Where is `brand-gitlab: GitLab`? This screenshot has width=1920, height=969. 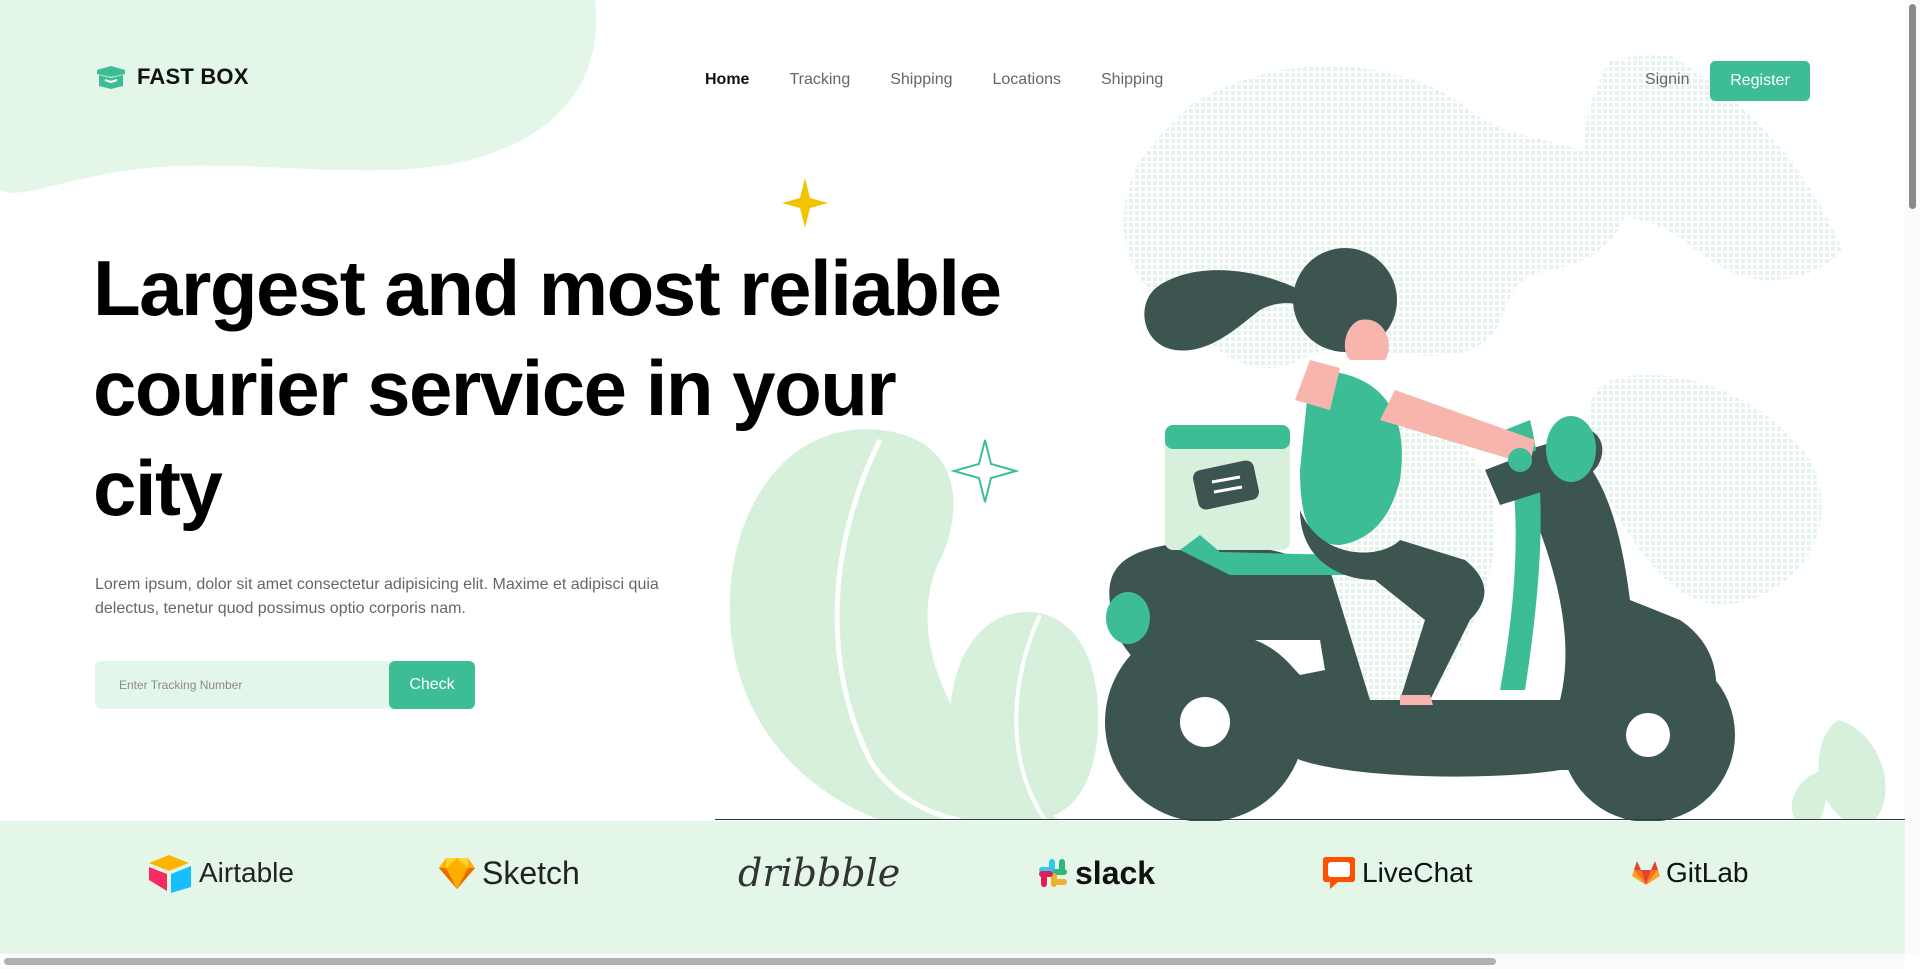
brand-gitlab: GitLab is located at coordinates (1690, 873).